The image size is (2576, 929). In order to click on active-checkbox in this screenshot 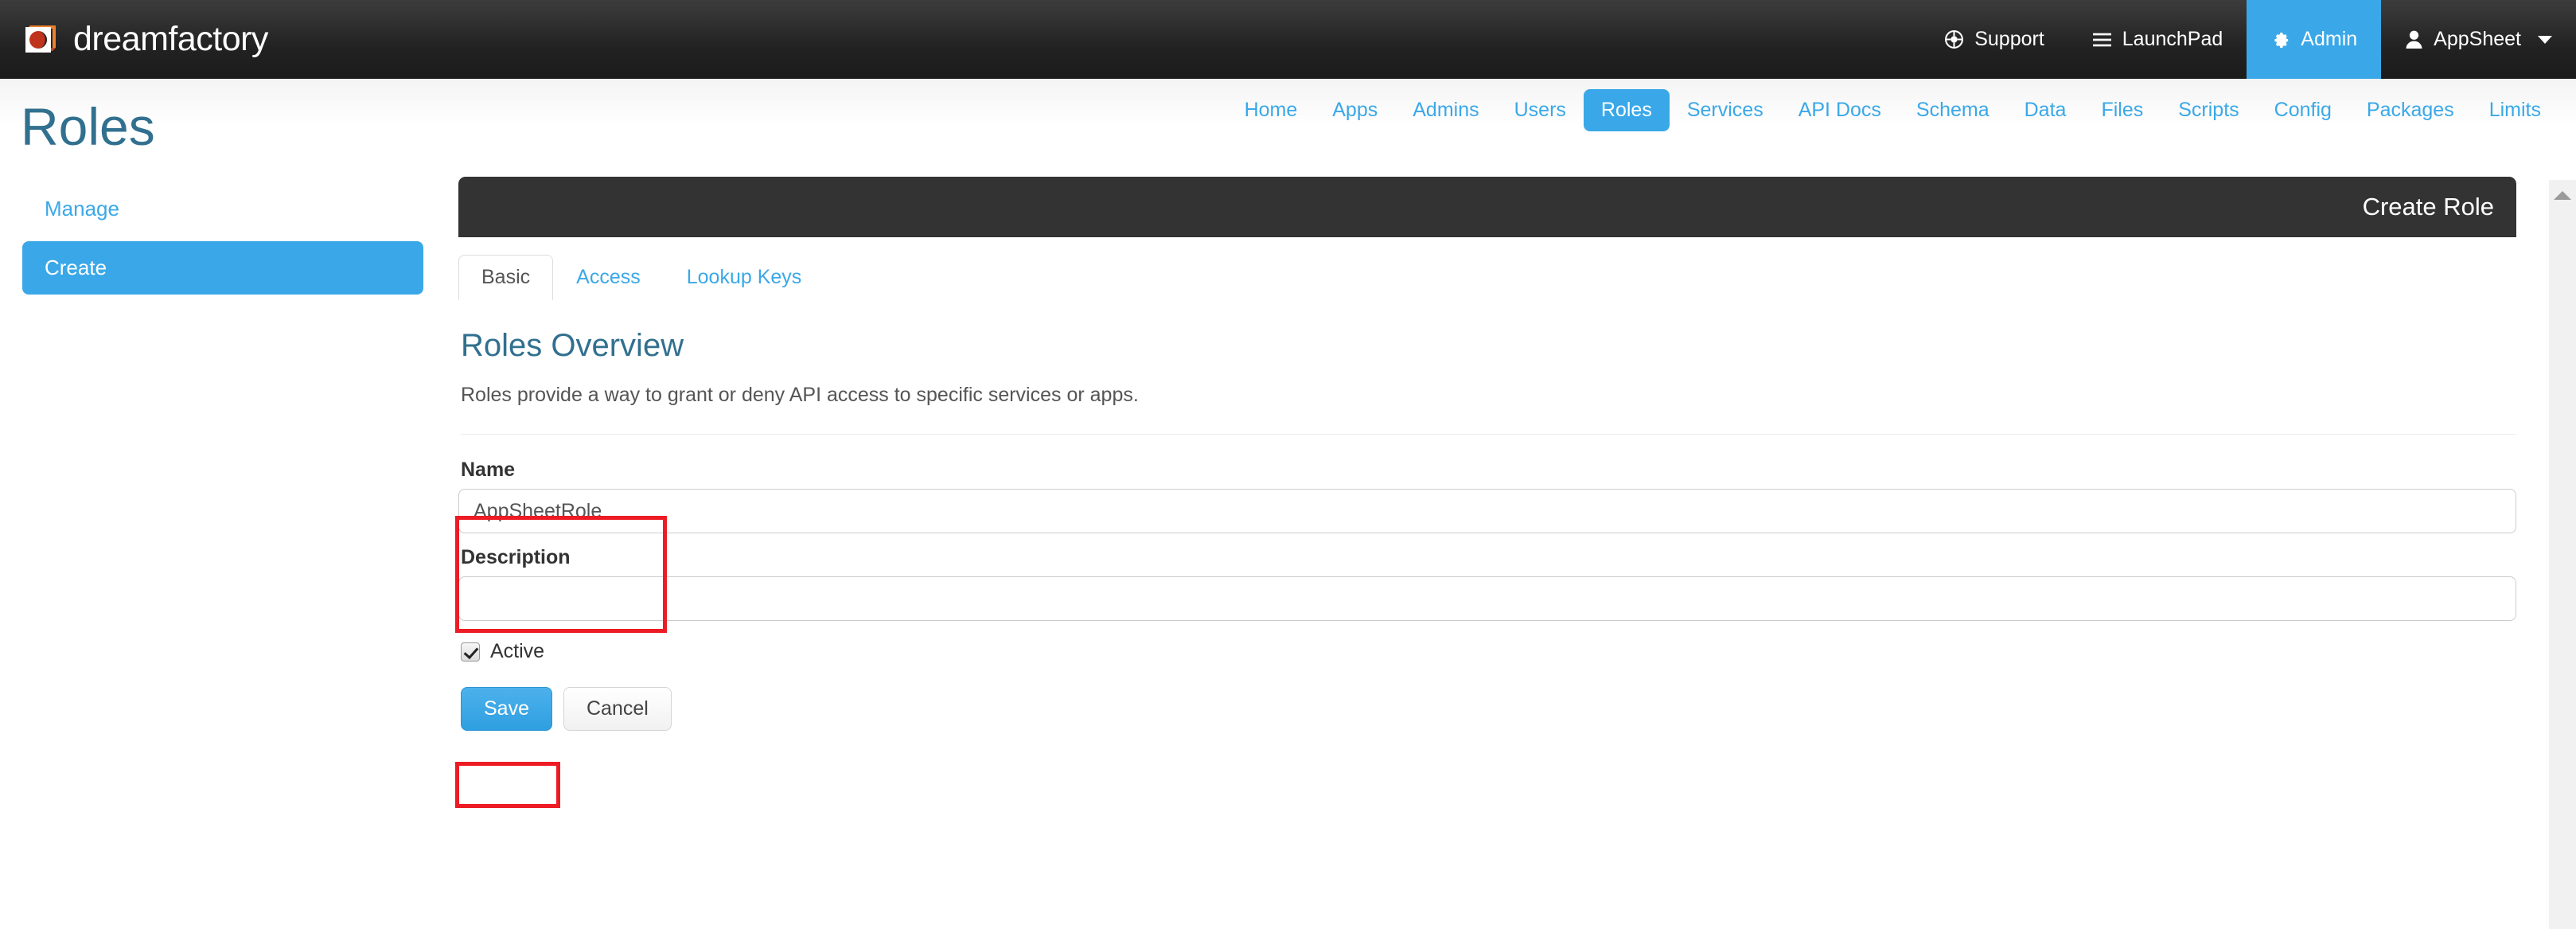, I will do `click(471, 652)`.